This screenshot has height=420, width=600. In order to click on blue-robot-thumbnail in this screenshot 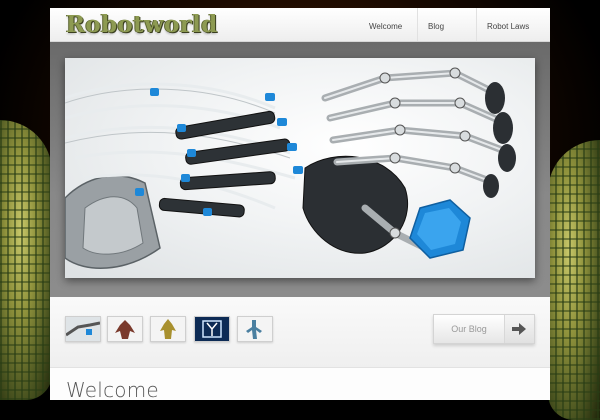, I will do `click(255, 329)`.